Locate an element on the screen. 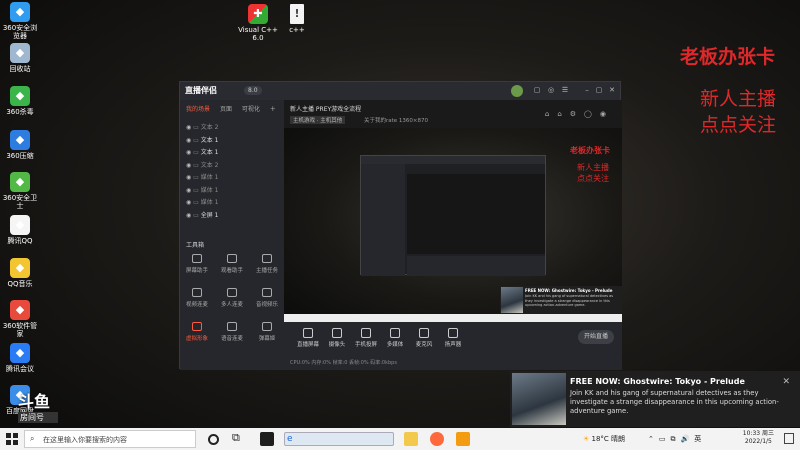 The image size is (800, 450). desktop-icon-label: Visual C++ 6.0 is located at coordinates (258, 34).